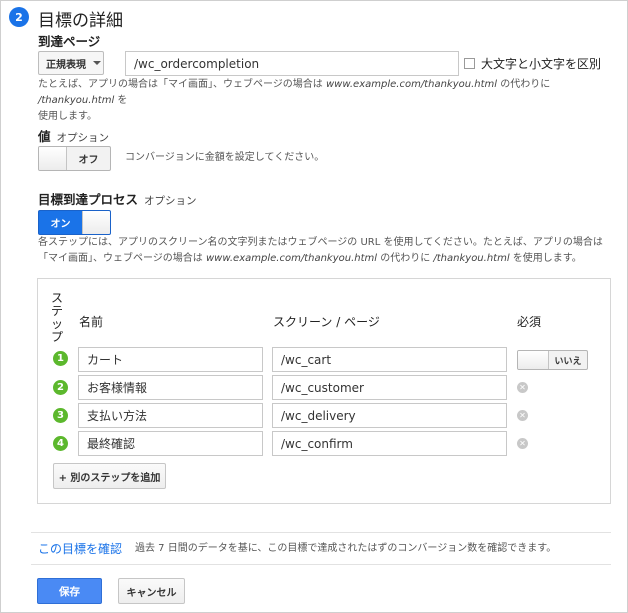  I want to click on destination-url-value: /wc_ordercompletion, so click(197, 63).